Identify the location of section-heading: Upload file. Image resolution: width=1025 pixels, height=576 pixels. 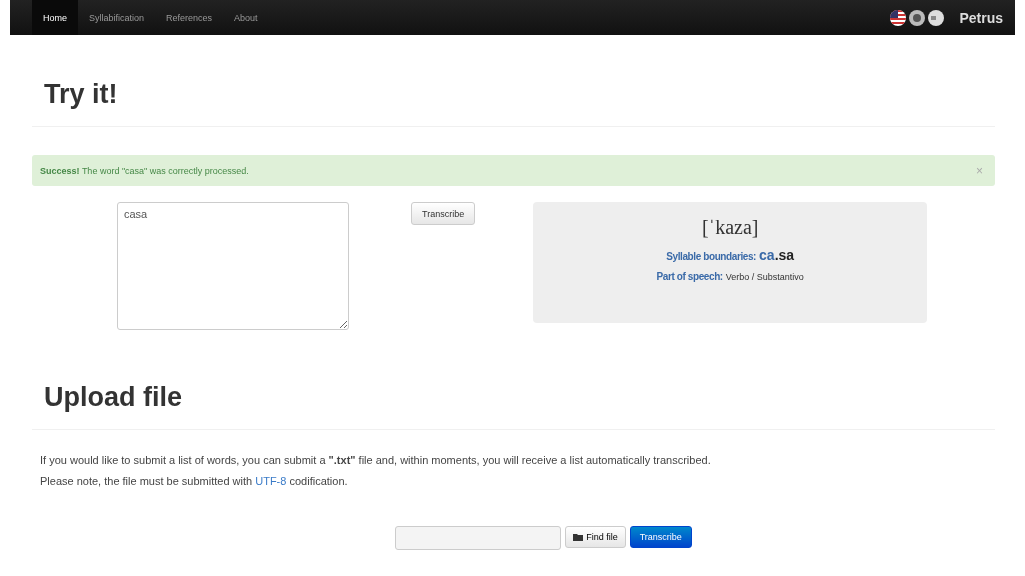
(513, 406).